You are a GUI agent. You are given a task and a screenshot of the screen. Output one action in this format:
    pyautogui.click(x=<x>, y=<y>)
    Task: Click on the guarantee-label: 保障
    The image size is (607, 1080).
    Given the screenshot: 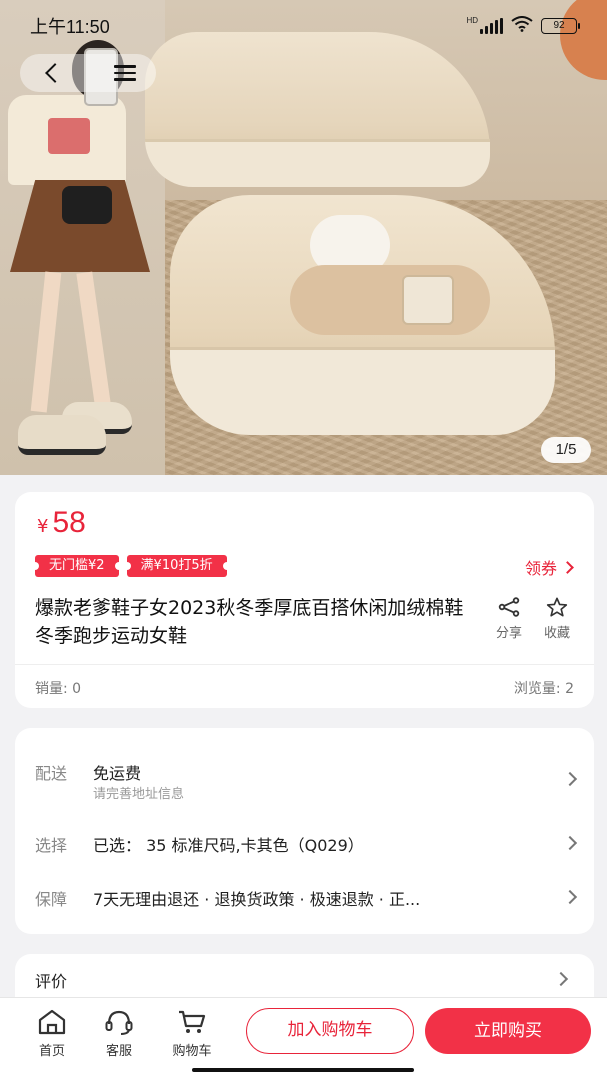 What is the action you would take?
    pyautogui.click(x=51, y=899)
    